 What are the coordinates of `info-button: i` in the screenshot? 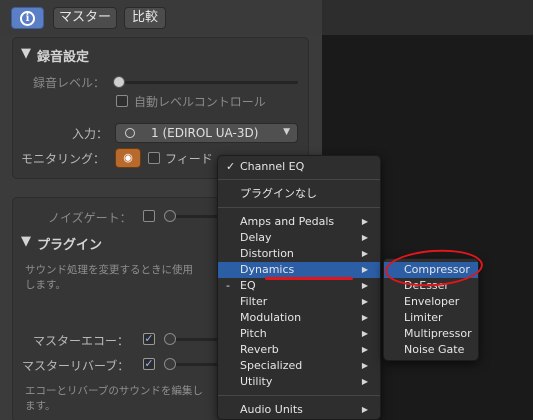 It's located at (27, 18).